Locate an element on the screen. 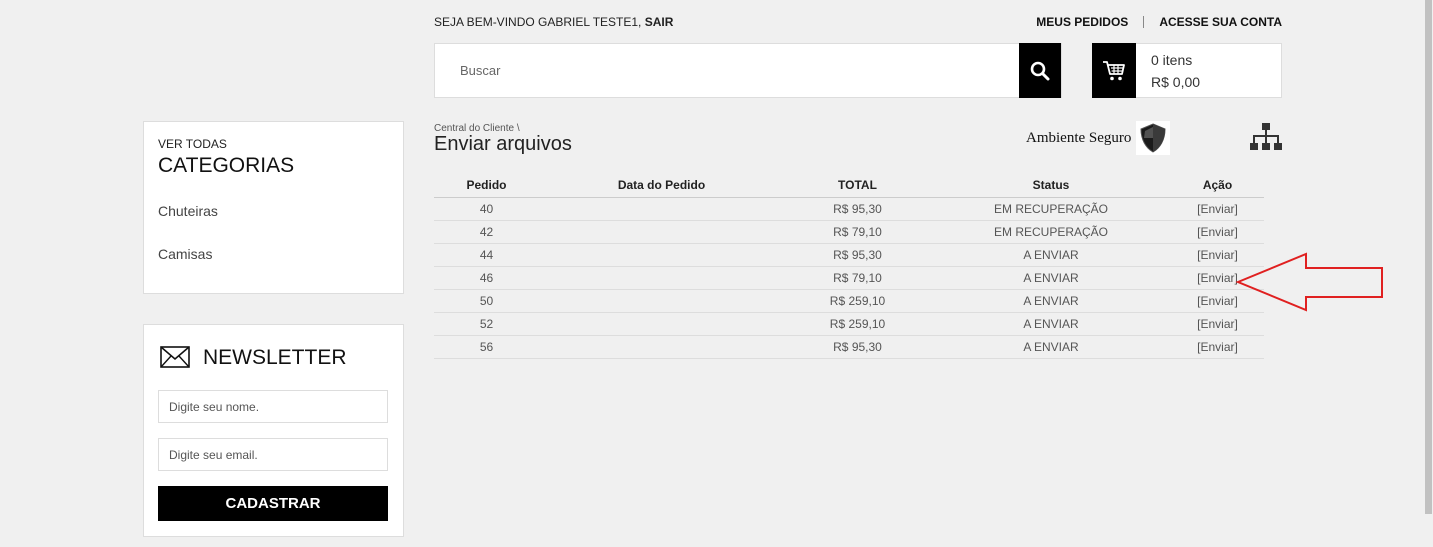  categories-panel: VER TODAS CATEGORIAS Chuteiras Camisas is located at coordinates (273, 207).